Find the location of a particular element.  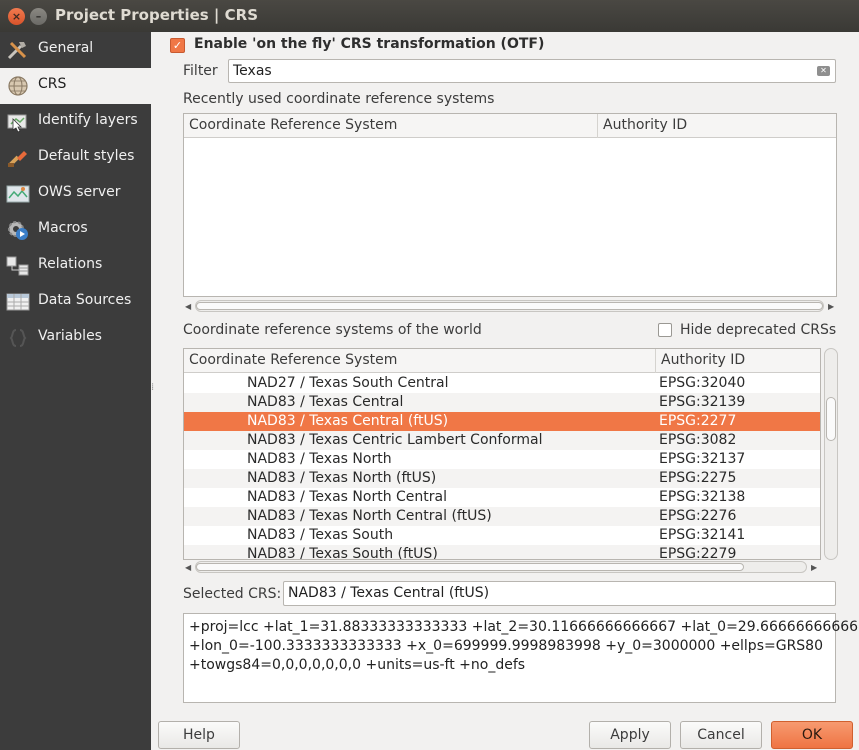

crs-row: NAD83 / Texas South EPSG:32141 is located at coordinates (502, 535).